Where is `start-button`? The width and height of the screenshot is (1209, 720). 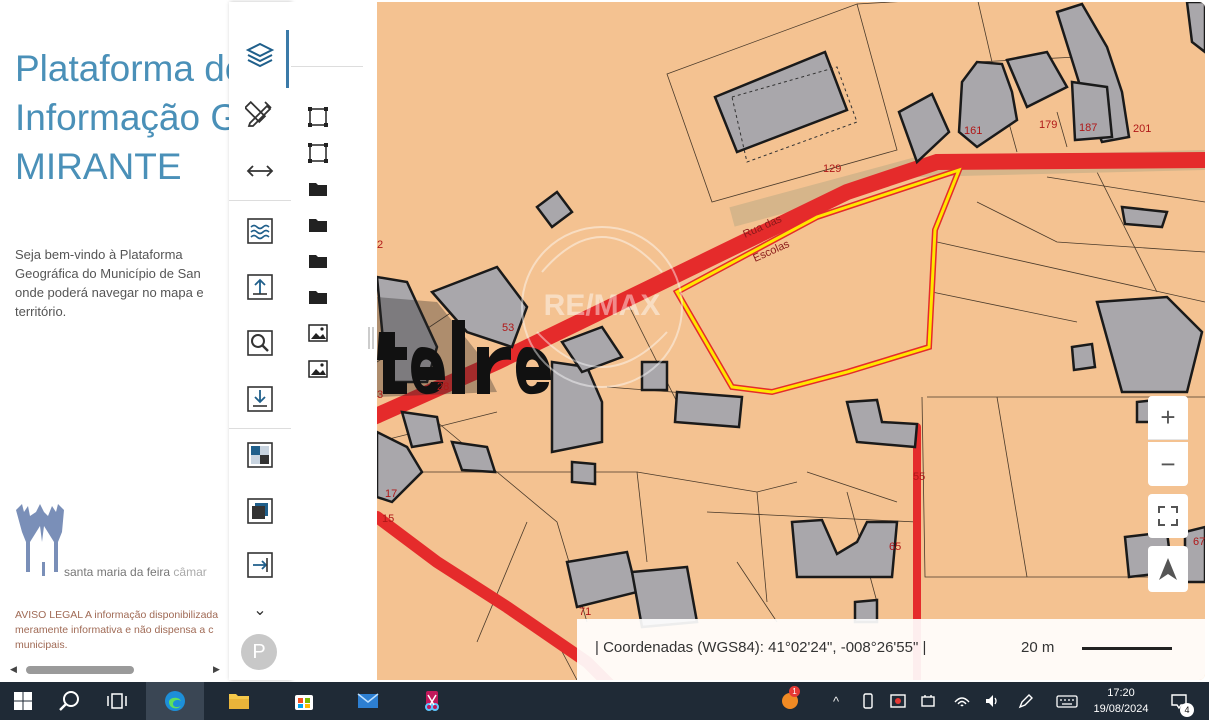
start-button is located at coordinates (23, 701).